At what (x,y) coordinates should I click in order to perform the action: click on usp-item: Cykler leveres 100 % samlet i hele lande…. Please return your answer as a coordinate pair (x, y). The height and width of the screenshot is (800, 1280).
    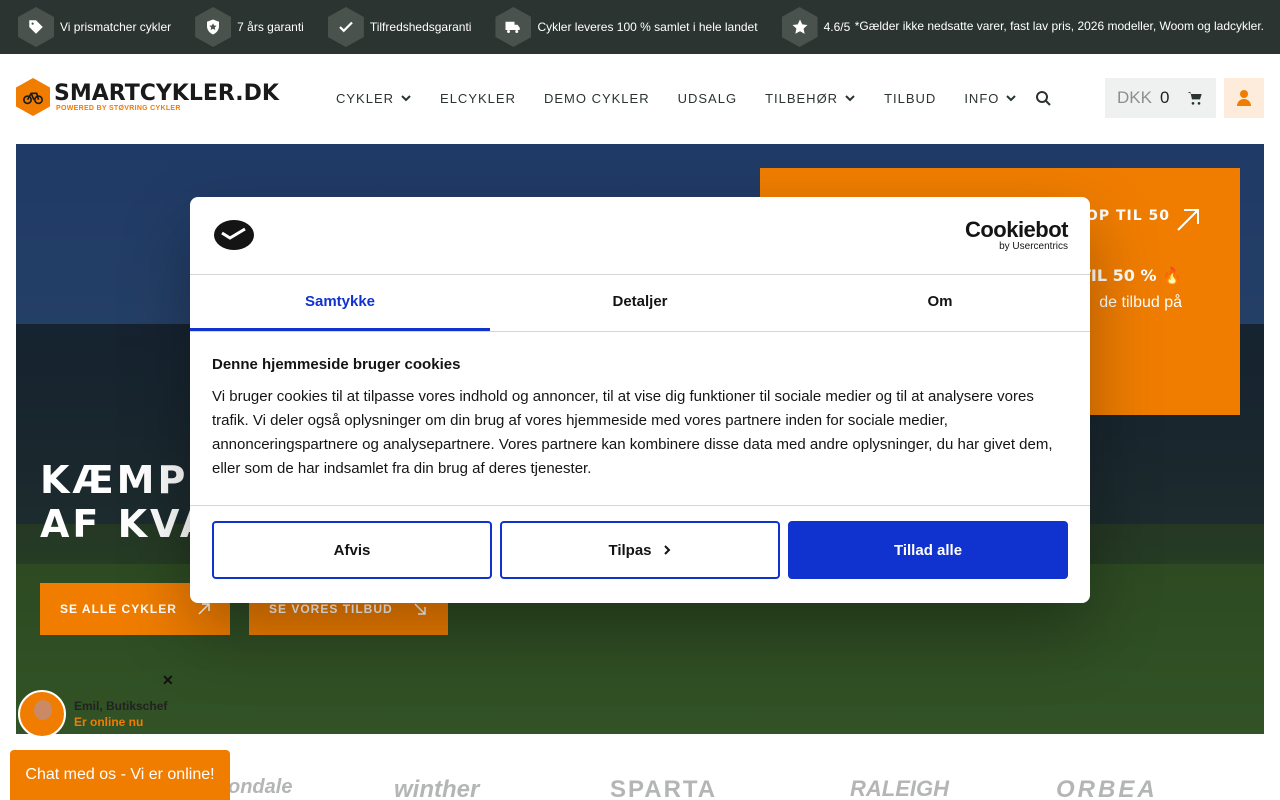
    Looking at the image, I should click on (626, 27).